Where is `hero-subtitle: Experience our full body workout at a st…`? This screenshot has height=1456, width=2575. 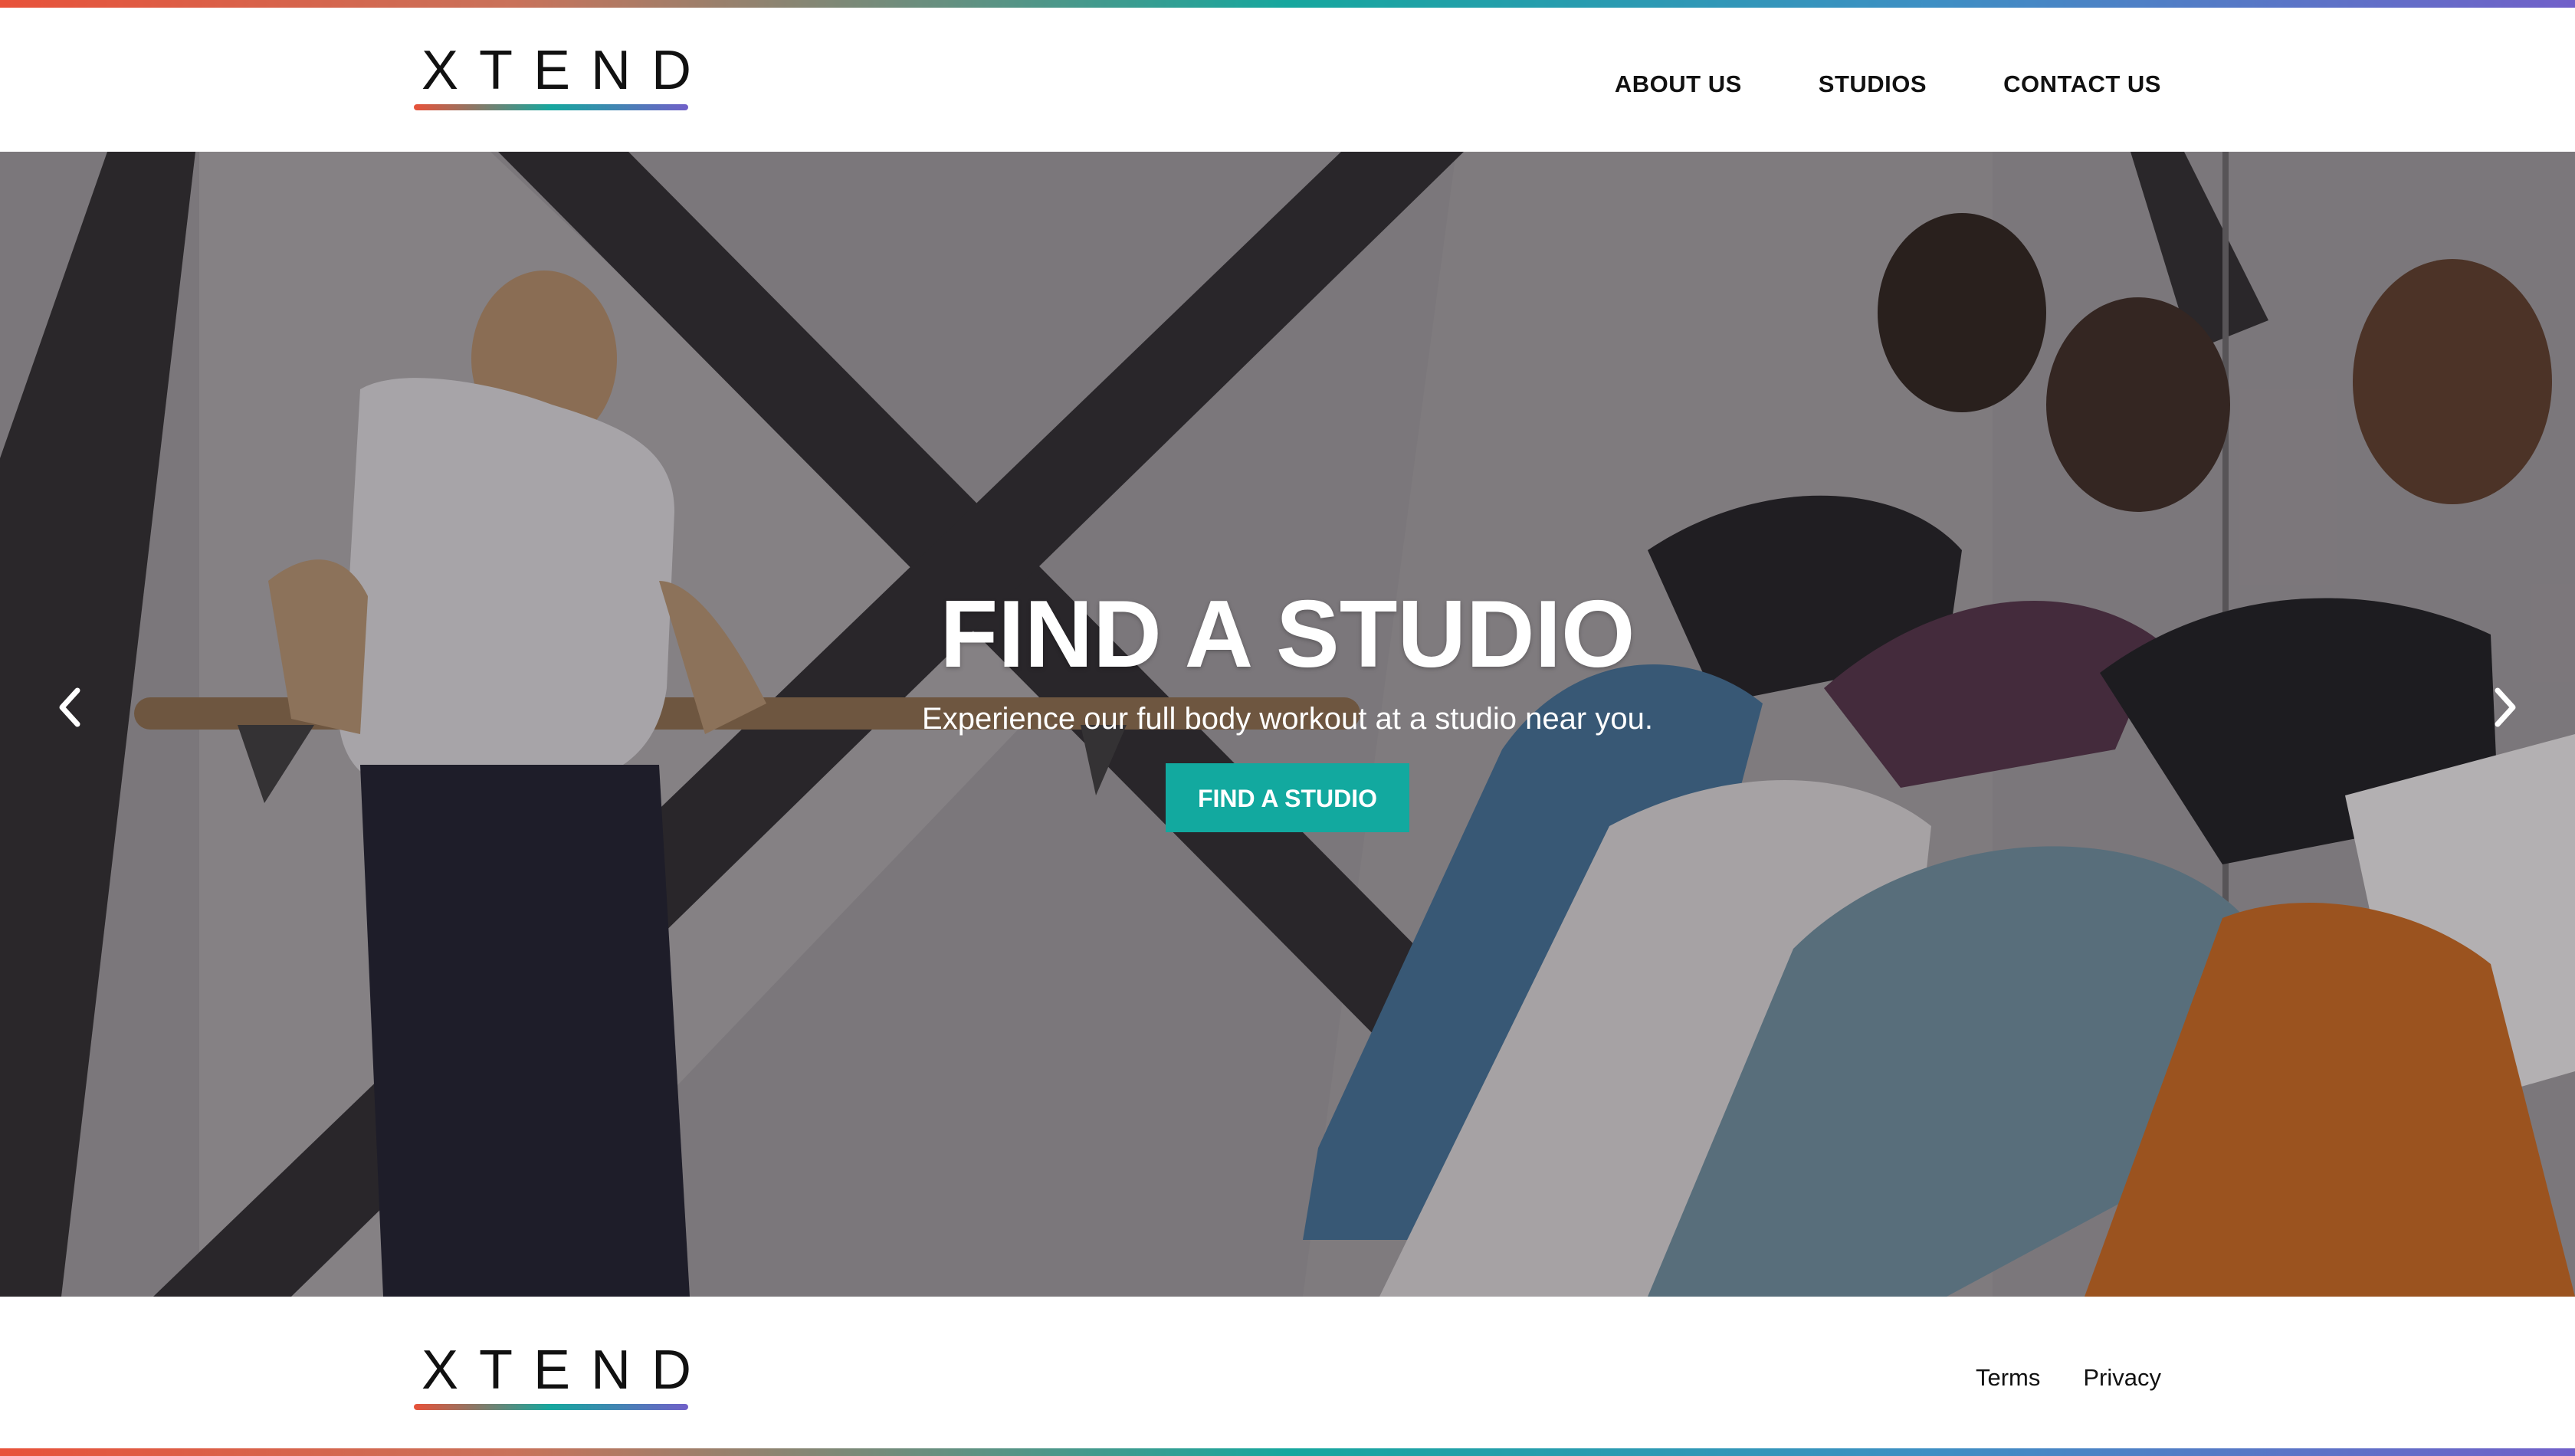
hero-subtitle: Experience our full body workout at a st… is located at coordinates (1287, 719).